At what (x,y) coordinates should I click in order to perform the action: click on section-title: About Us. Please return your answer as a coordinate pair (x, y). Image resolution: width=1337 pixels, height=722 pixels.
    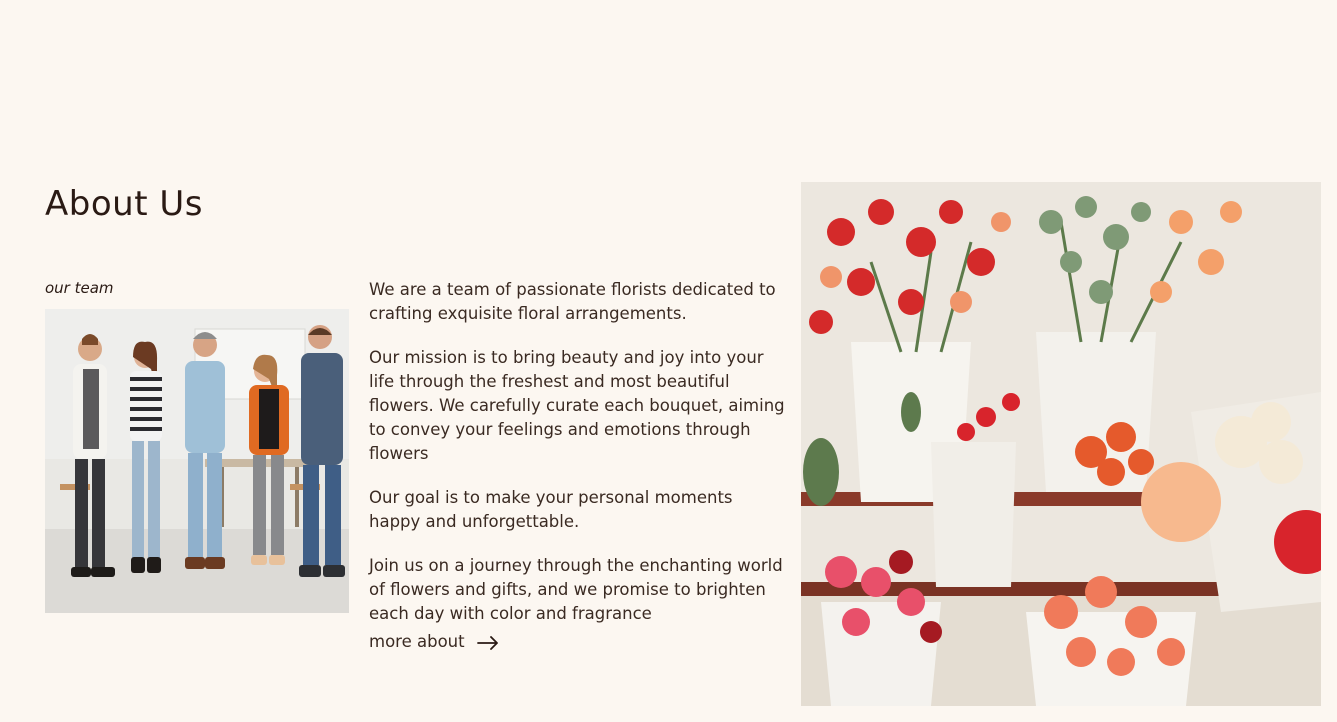
    Looking at the image, I should click on (124, 204).